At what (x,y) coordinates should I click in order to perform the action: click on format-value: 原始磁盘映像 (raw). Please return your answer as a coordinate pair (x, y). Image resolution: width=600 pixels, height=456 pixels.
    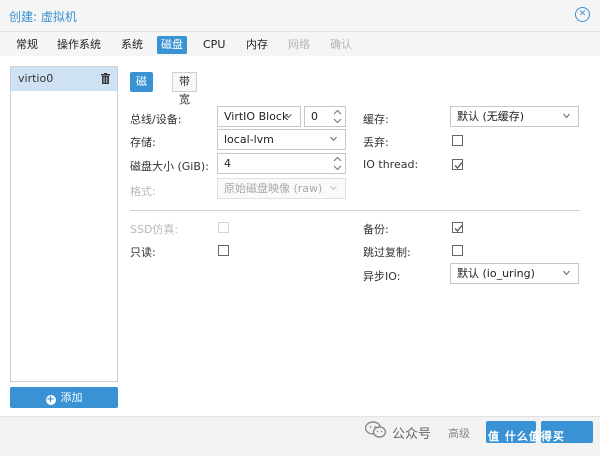
    Looking at the image, I should click on (273, 188).